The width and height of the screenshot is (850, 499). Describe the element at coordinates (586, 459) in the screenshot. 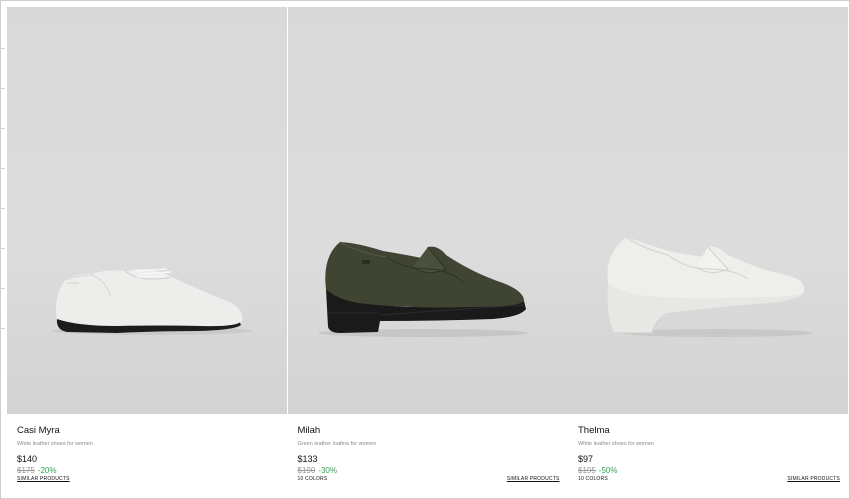

I see `product-price: $97` at that location.